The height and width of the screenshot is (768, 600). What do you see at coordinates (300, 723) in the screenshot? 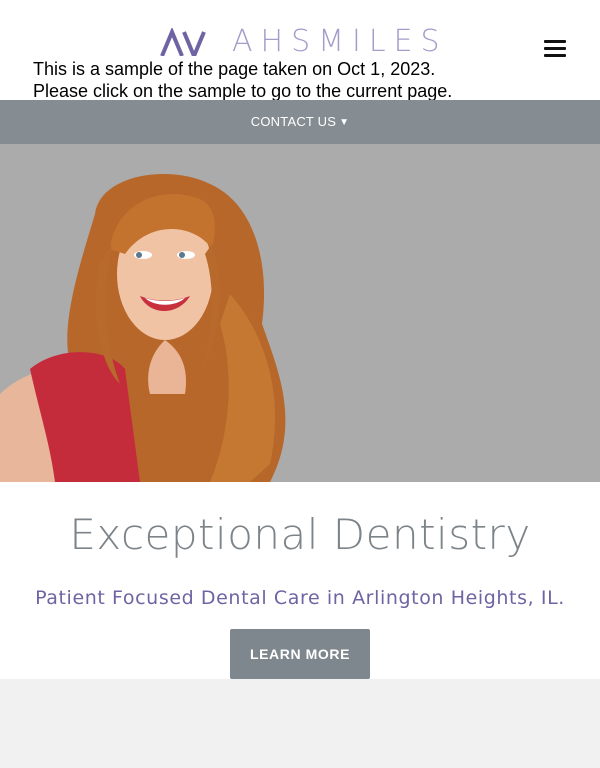
I see `next-section-band` at bounding box center [300, 723].